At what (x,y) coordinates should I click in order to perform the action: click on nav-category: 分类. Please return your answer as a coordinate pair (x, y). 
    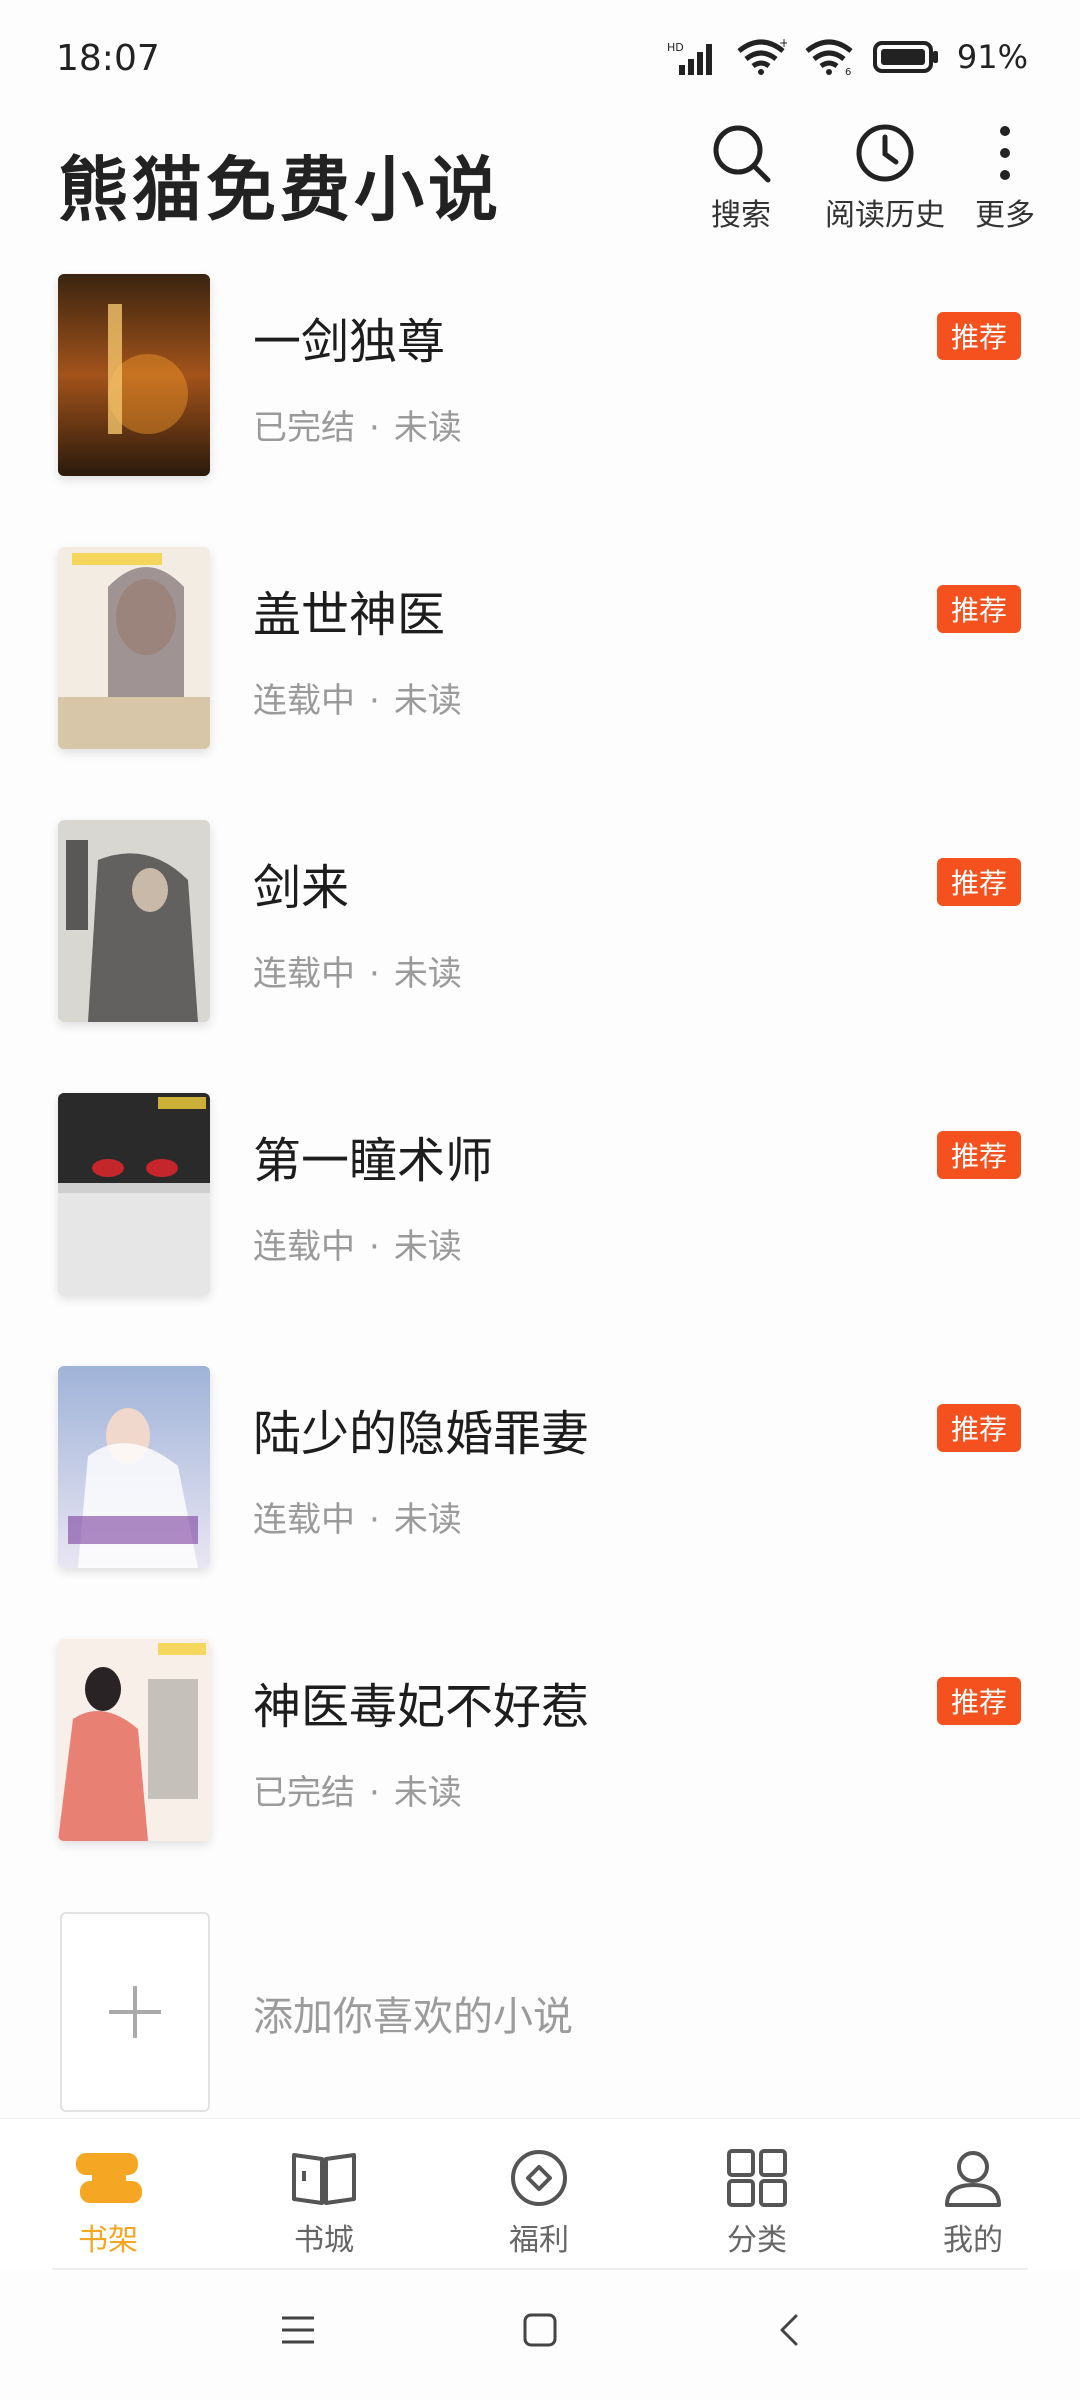
    Looking at the image, I should click on (757, 2204).